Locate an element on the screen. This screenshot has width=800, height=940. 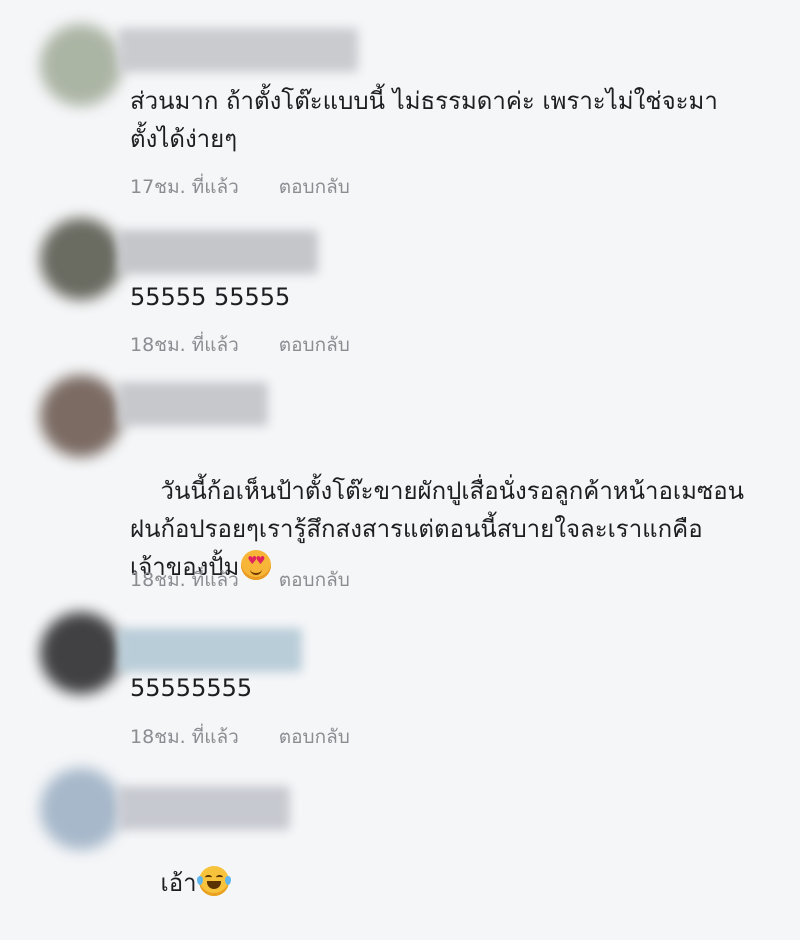
comment-meta: 17ชม. ที่แล้ว ตอบกลับ is located at coordinates (240, 187).